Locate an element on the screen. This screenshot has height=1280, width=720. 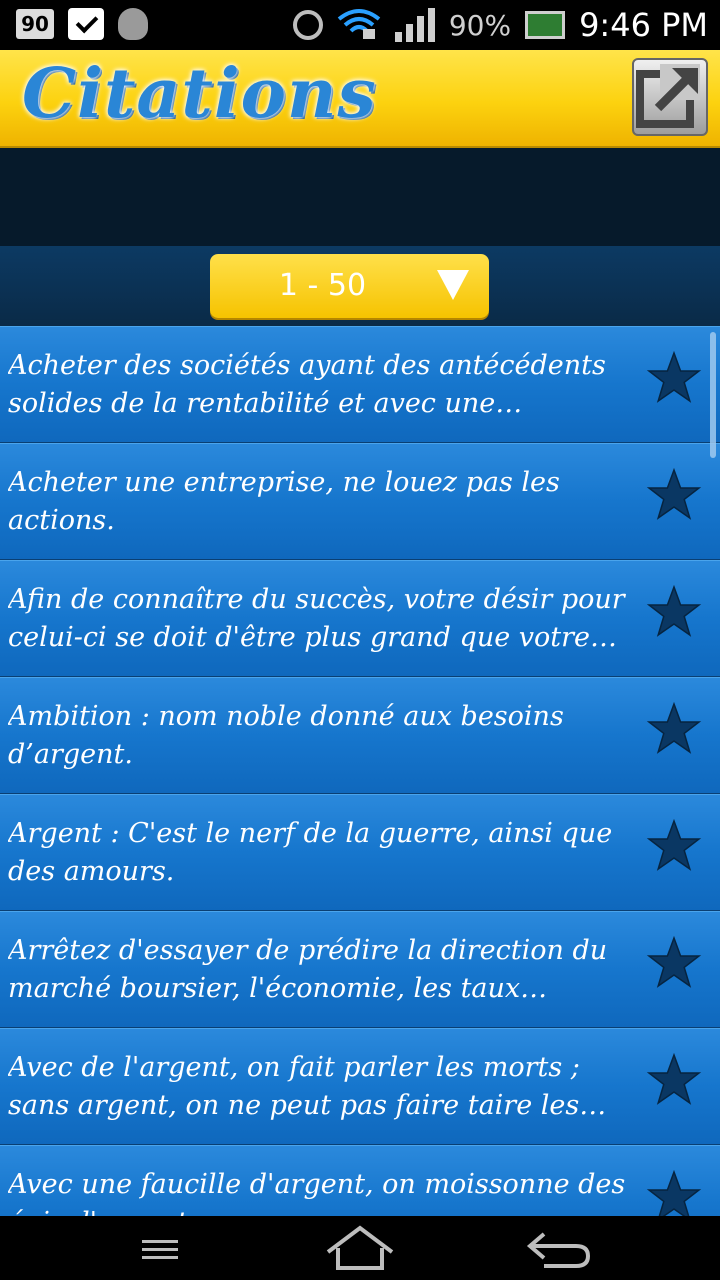
range-label: 1 - 50 is located at coordinates (322, 285).